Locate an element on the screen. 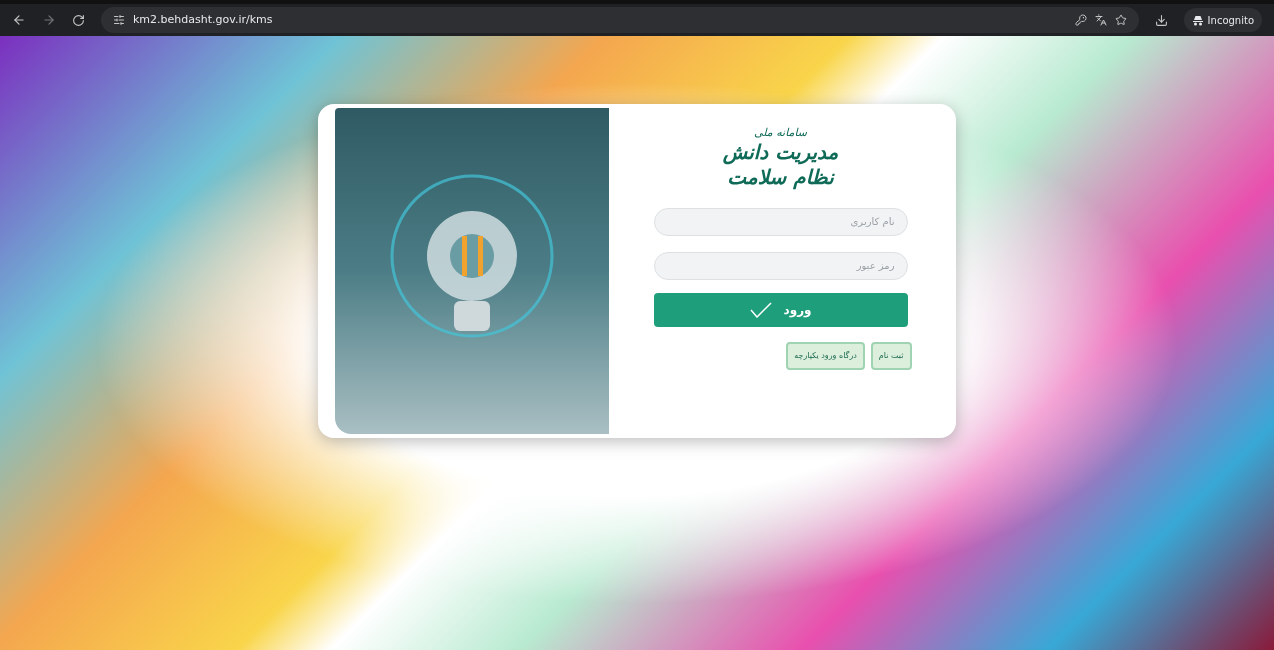 The height and width of the screenshot is (650, 1274). back-icon is located at coordinates (19, 20).